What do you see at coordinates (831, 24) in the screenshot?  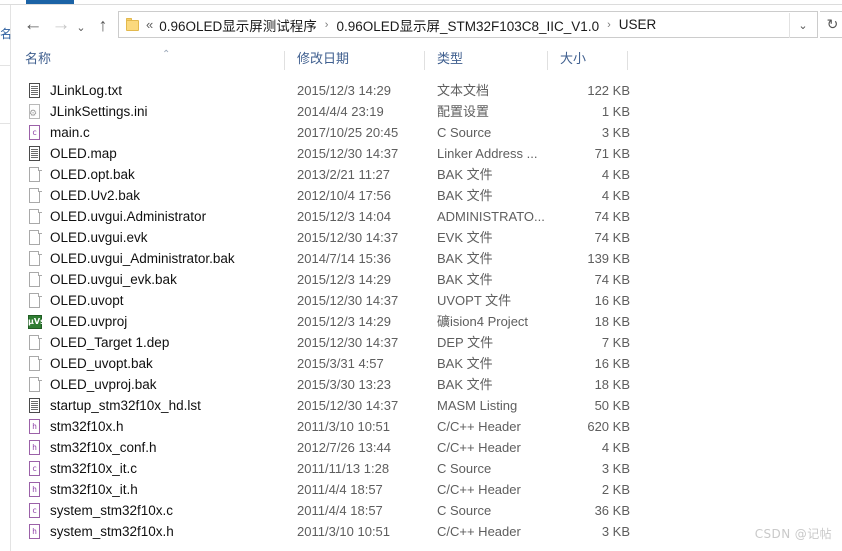 I see `refresh-icon: ↻` at bounding box center [831, 24].